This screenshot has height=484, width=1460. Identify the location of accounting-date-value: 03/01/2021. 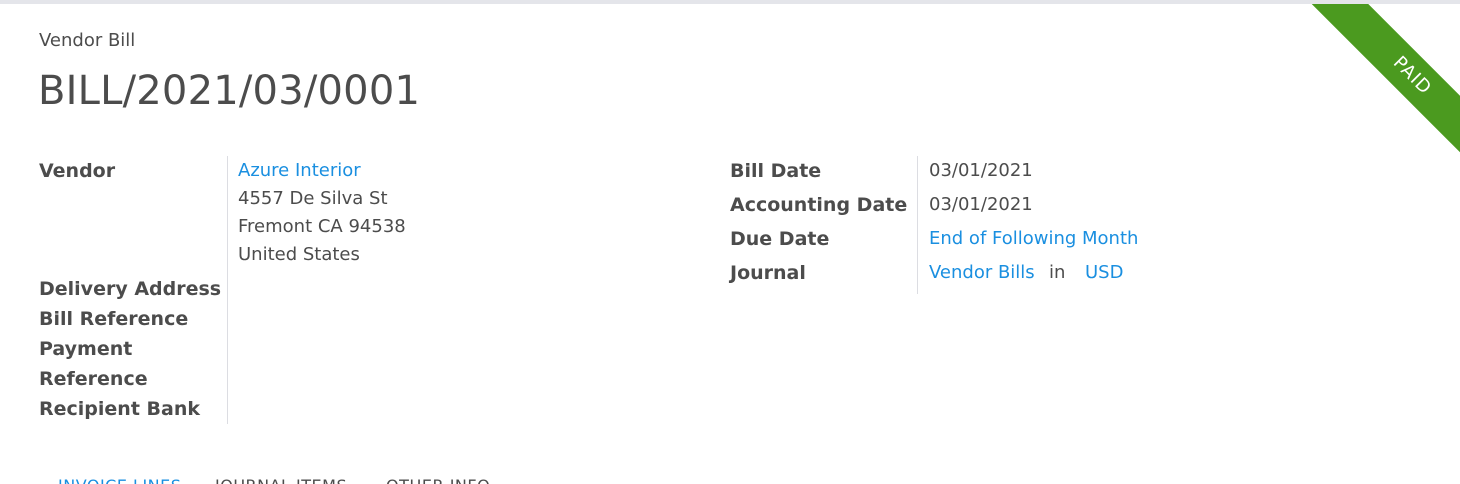
(981, 204).